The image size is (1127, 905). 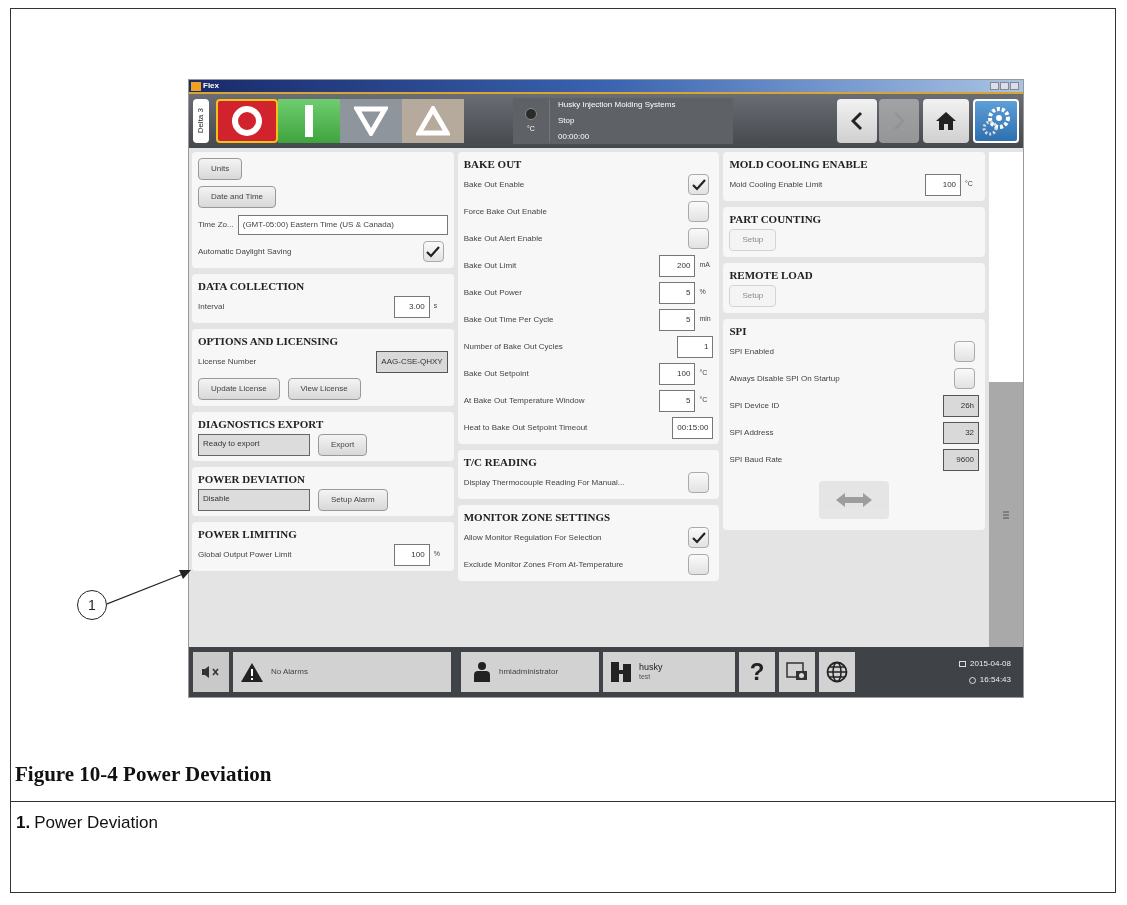 I want to click on value-field: 00:15:00, so click(x=693, y=427).